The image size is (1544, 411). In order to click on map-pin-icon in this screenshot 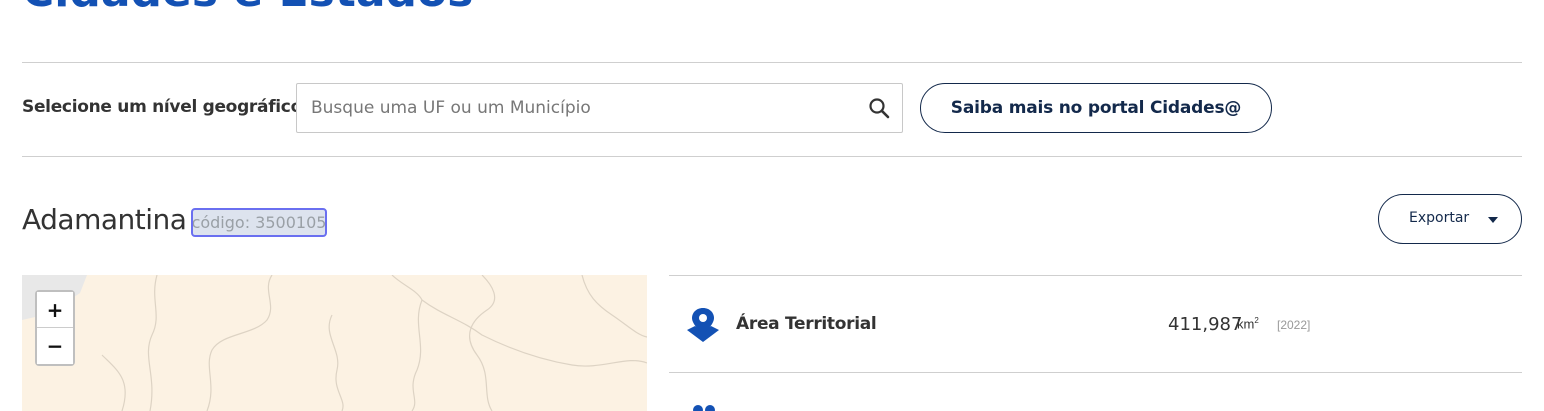, I will do `click(703, 325)`.